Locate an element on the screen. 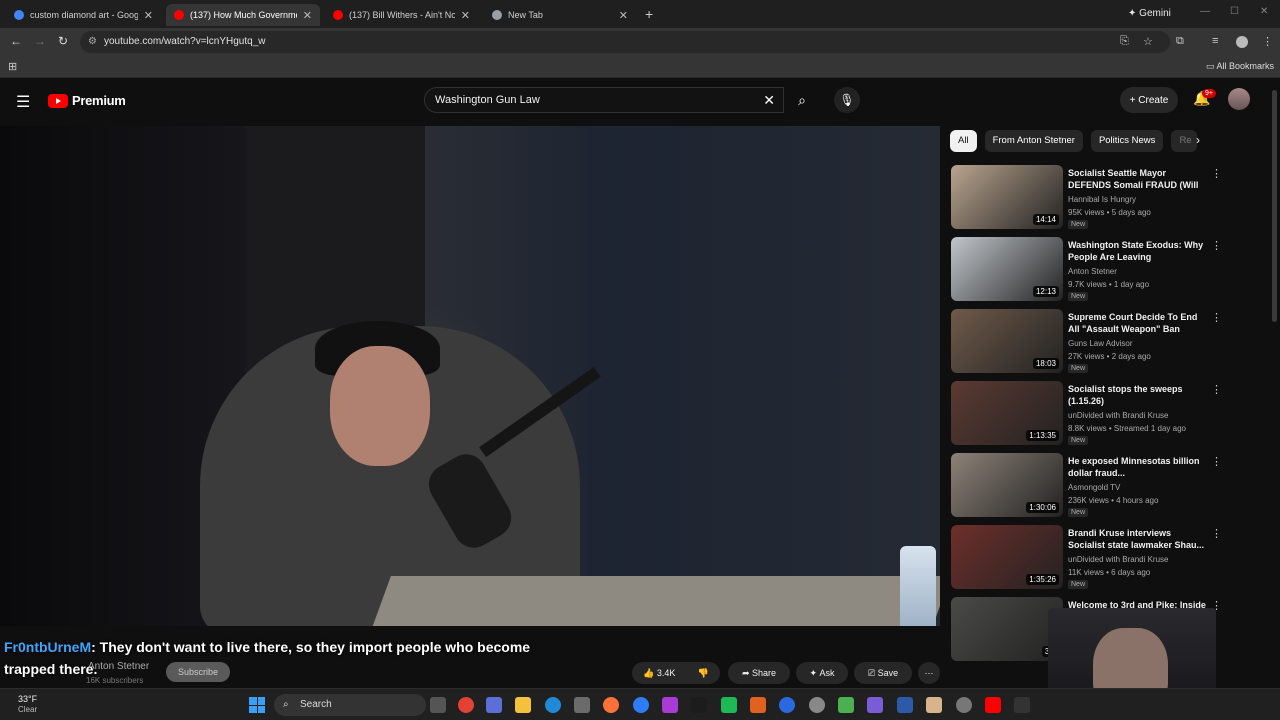 Image resolution: width=1280 pixels, height=720 pixels. windows-start-icon is located at coordinates (257, 705).